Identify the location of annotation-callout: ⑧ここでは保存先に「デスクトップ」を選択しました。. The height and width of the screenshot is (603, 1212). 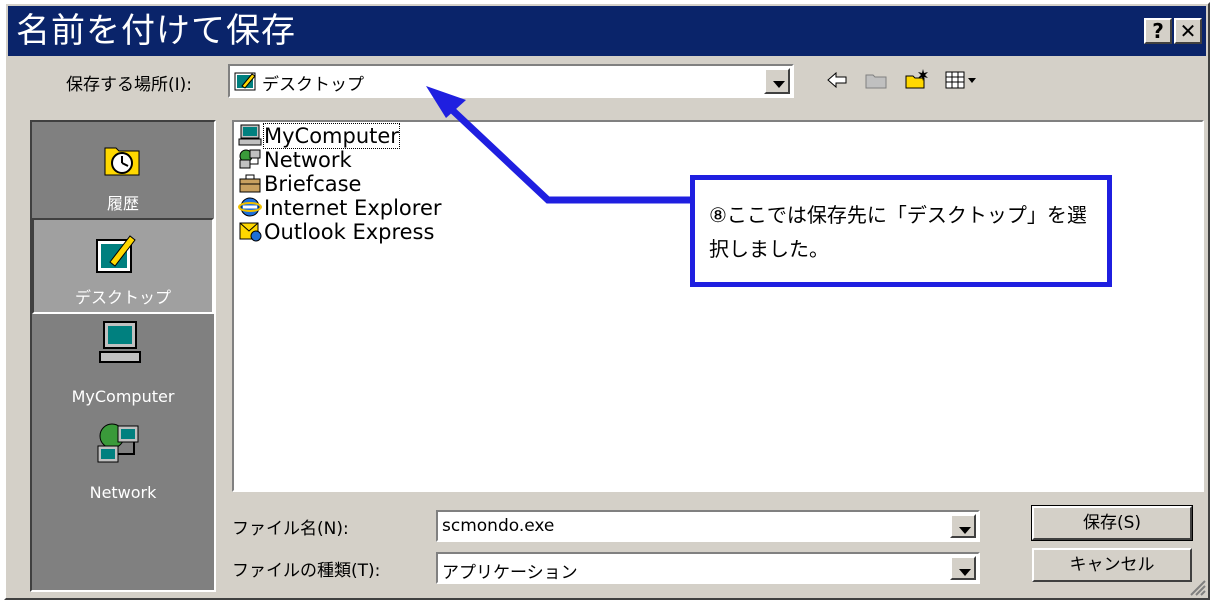
(901, 231).